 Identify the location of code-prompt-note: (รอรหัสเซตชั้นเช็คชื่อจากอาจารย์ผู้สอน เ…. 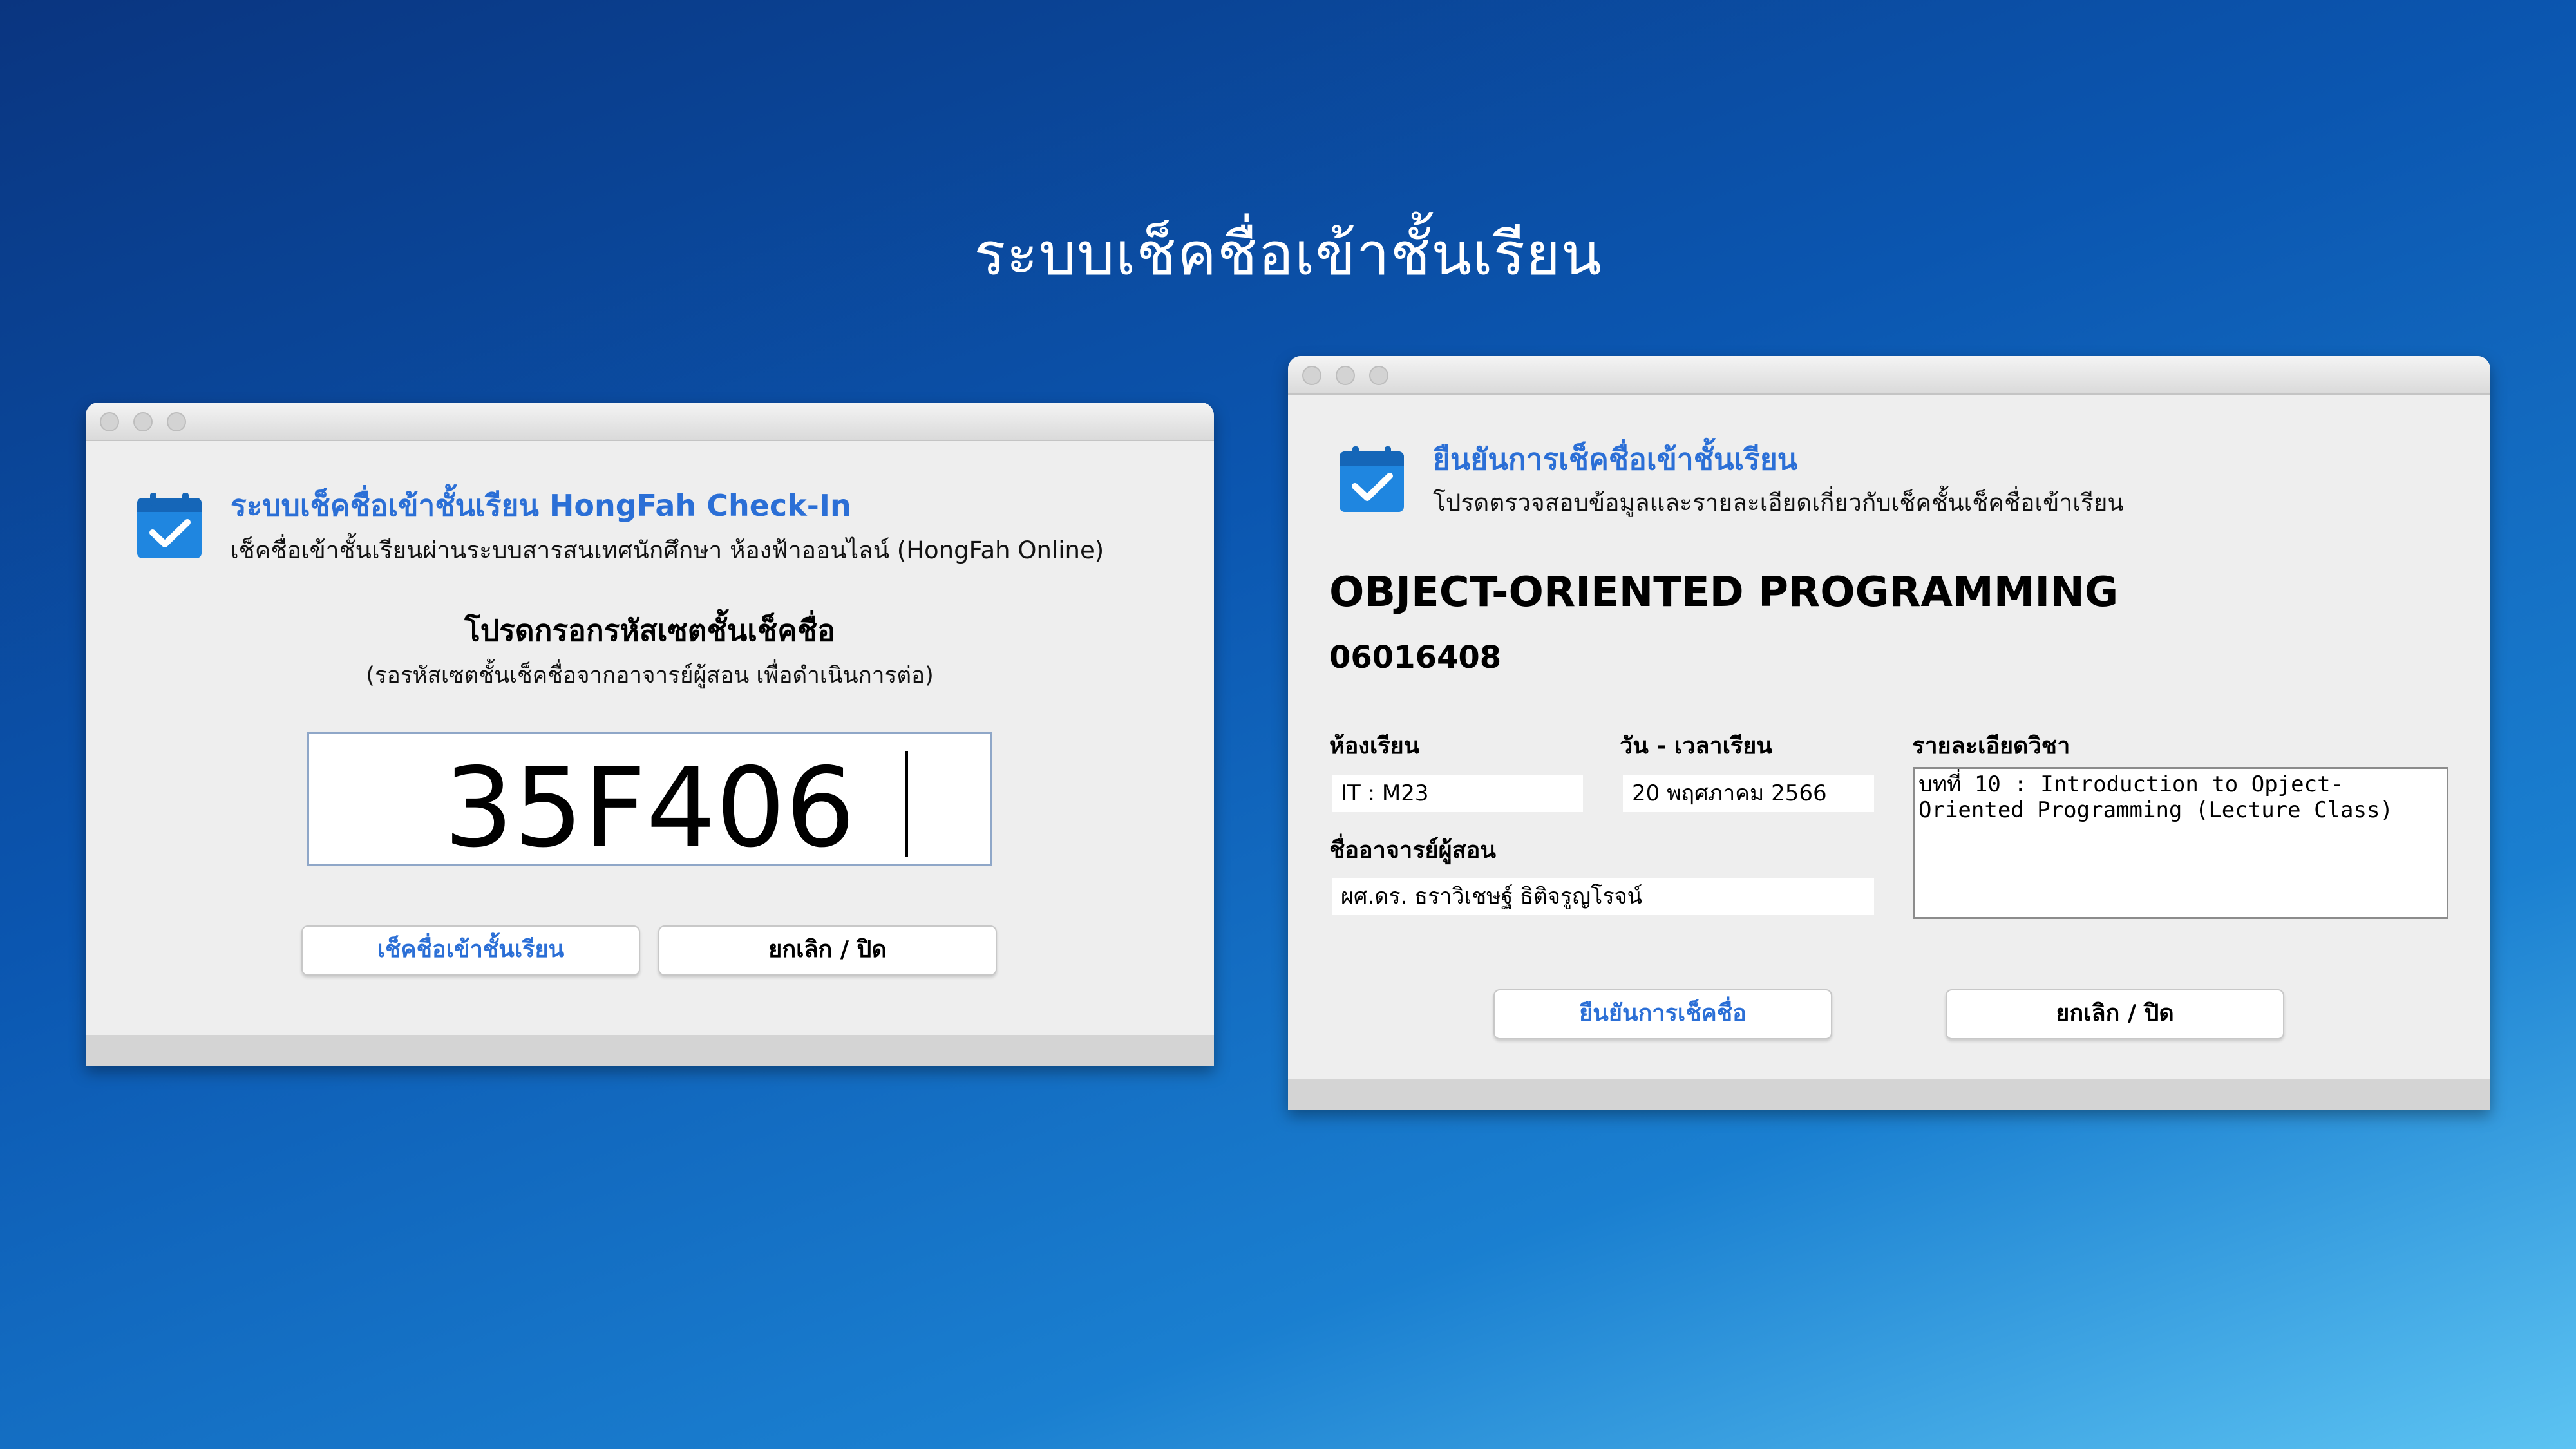
(650, 676).